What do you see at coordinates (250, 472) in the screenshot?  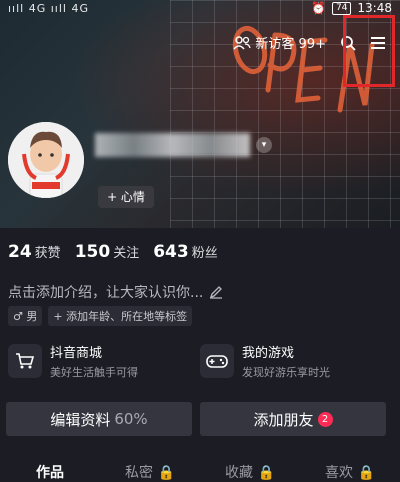 I see `tab-favorites: 收藏 🔒` at bounding box center [250, 472].